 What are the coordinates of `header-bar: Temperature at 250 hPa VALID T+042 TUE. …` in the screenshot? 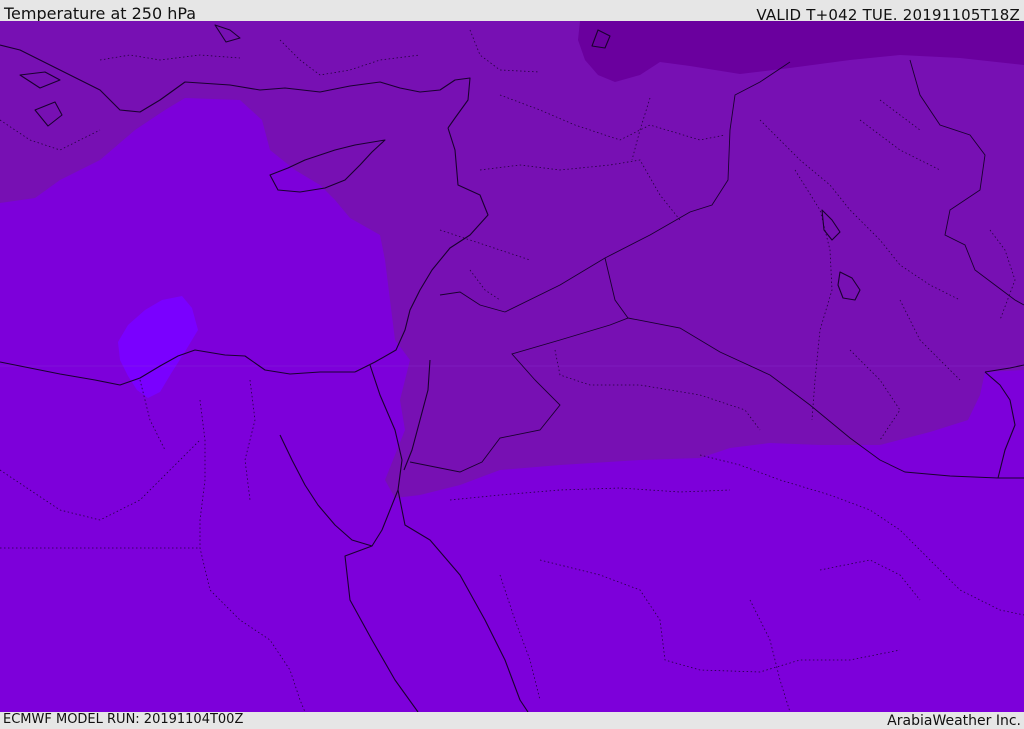 It's located at (512, 12).